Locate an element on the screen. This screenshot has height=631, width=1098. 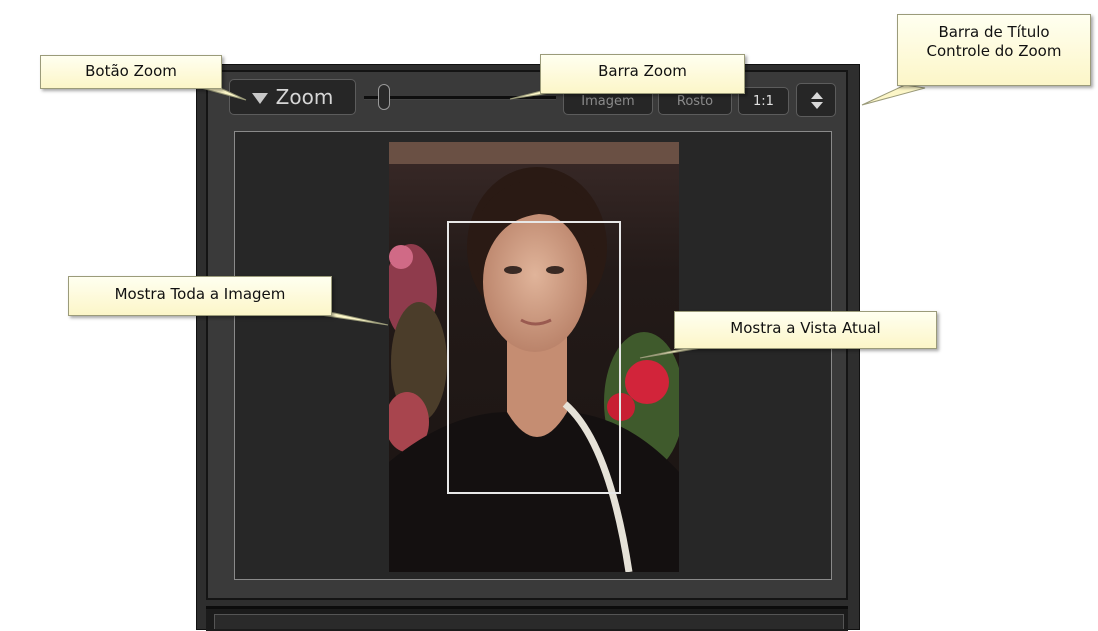
callout-show-current-view-text: Mostra a Vista Atual is located at coordinates (805, 328).